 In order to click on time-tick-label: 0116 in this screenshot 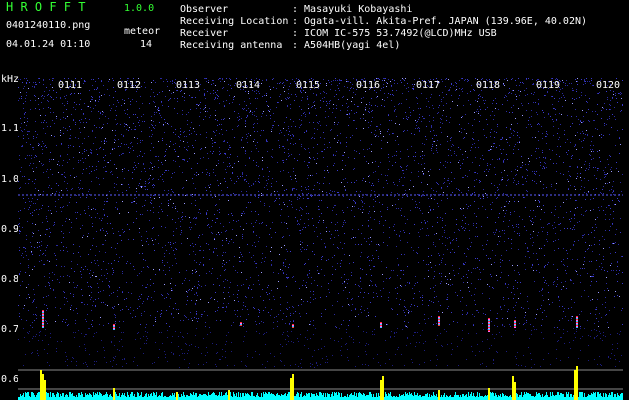, I will do `click(368, 85)`.